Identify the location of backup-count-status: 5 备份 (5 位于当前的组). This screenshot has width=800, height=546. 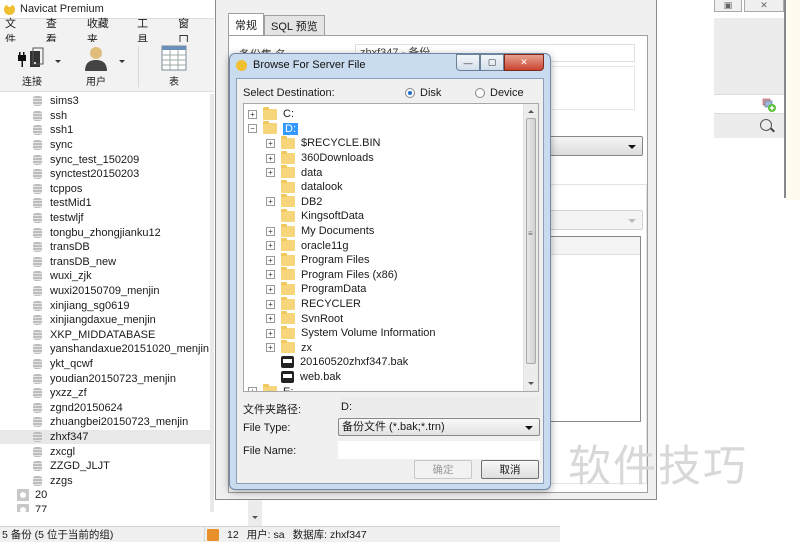
(102, 534).